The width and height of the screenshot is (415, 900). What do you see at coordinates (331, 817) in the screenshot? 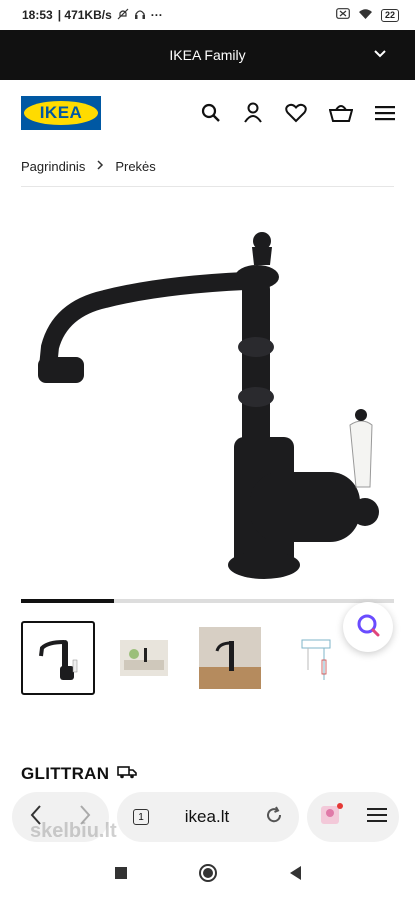
I see `profile-avatar-icon` at bounding box center [331, 817].